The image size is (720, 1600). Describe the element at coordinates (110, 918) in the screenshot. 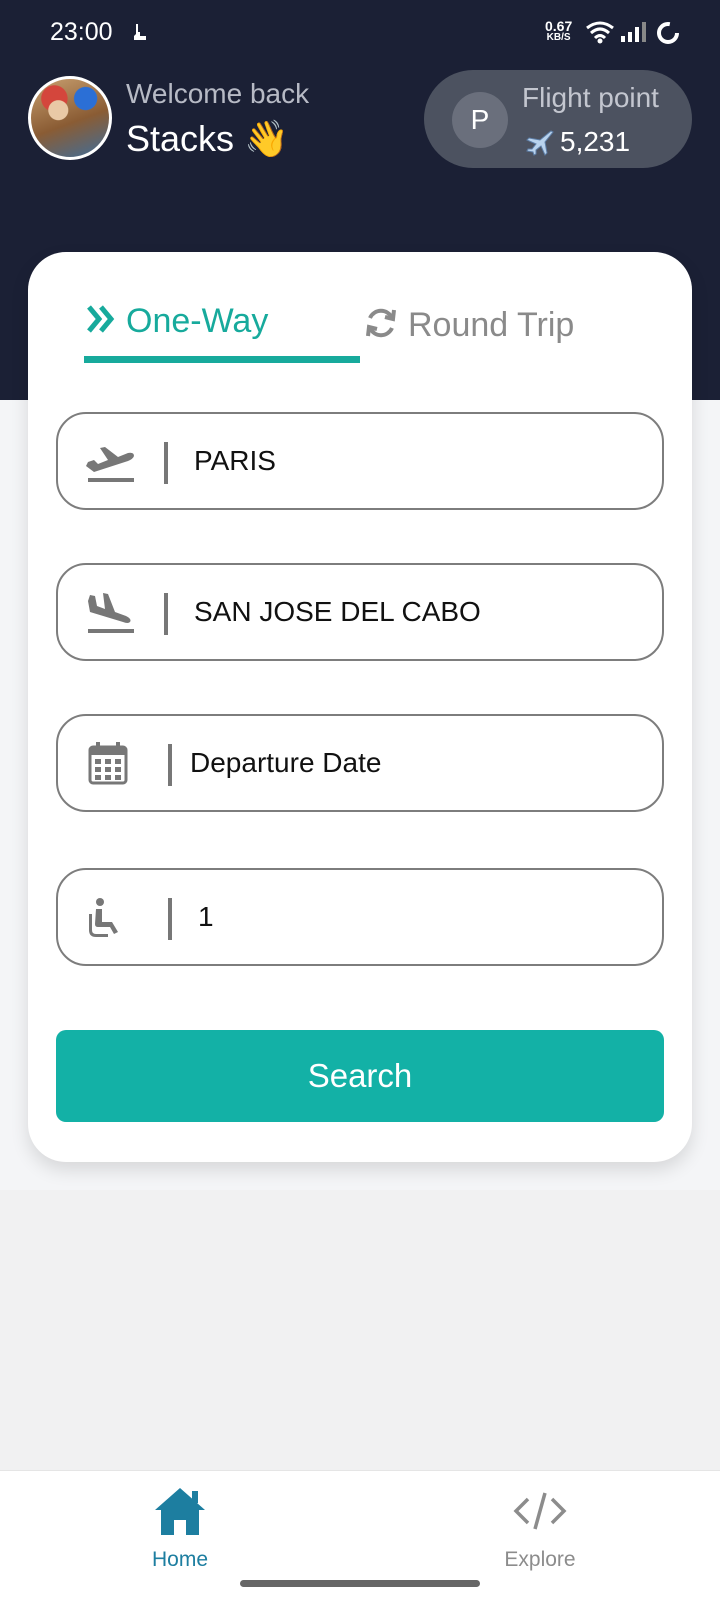

I see `seat-icon` at that location.